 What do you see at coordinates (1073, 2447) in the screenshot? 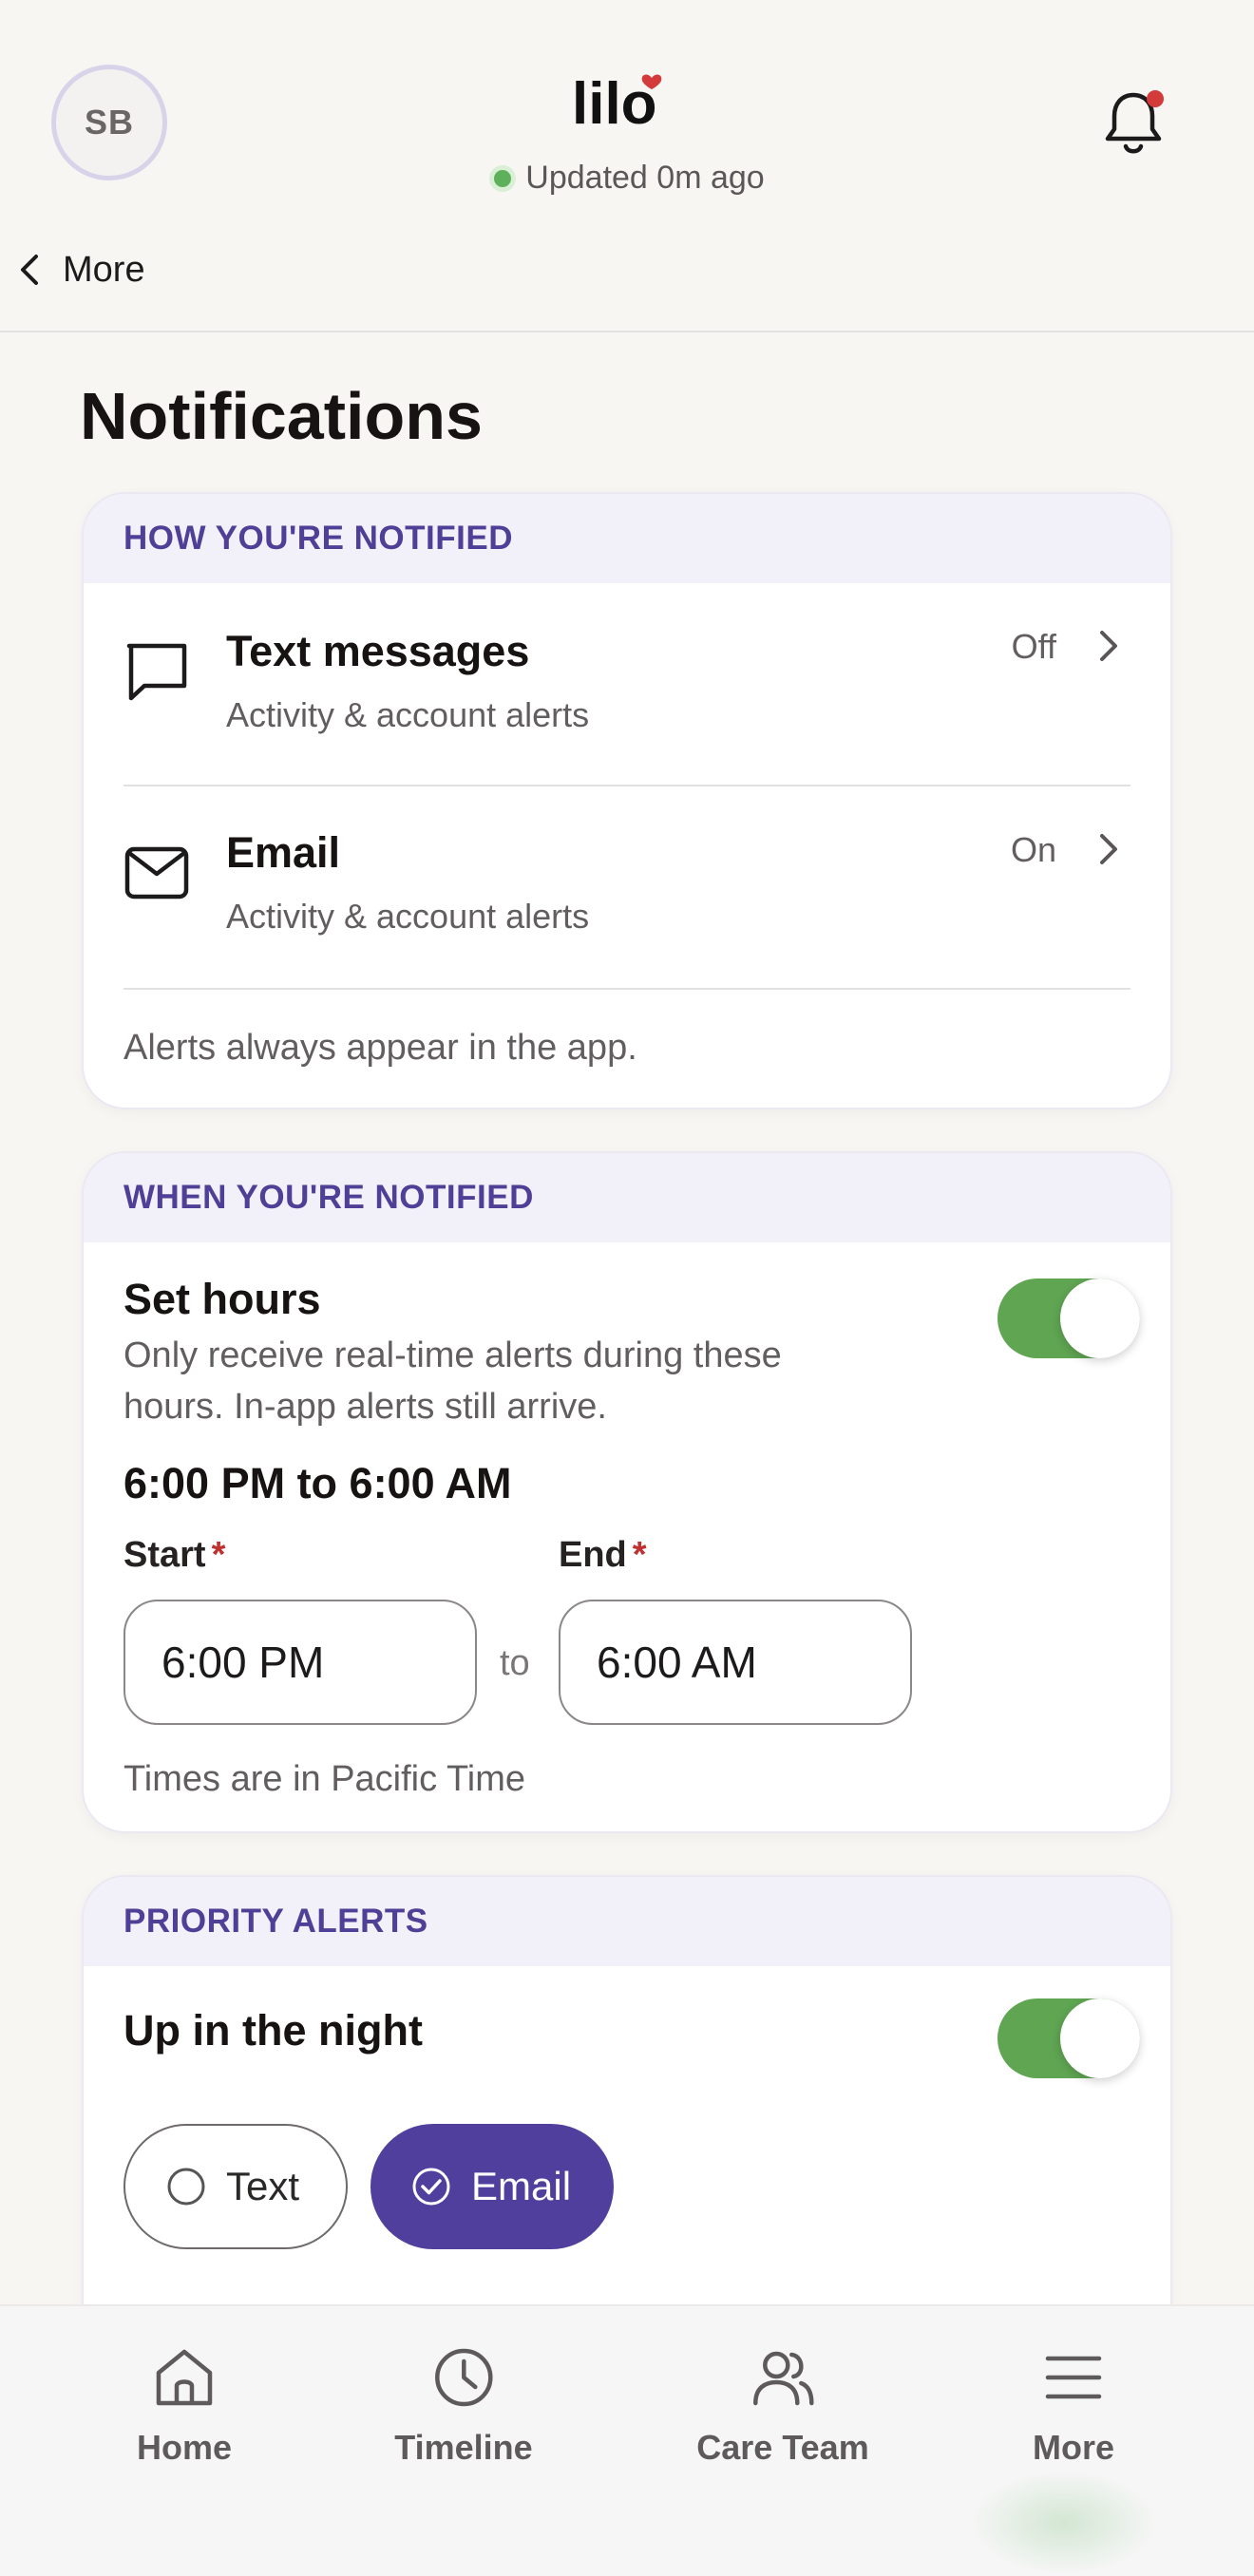
I see `nav-more-label: More` at bounding box center [1073, 2447].